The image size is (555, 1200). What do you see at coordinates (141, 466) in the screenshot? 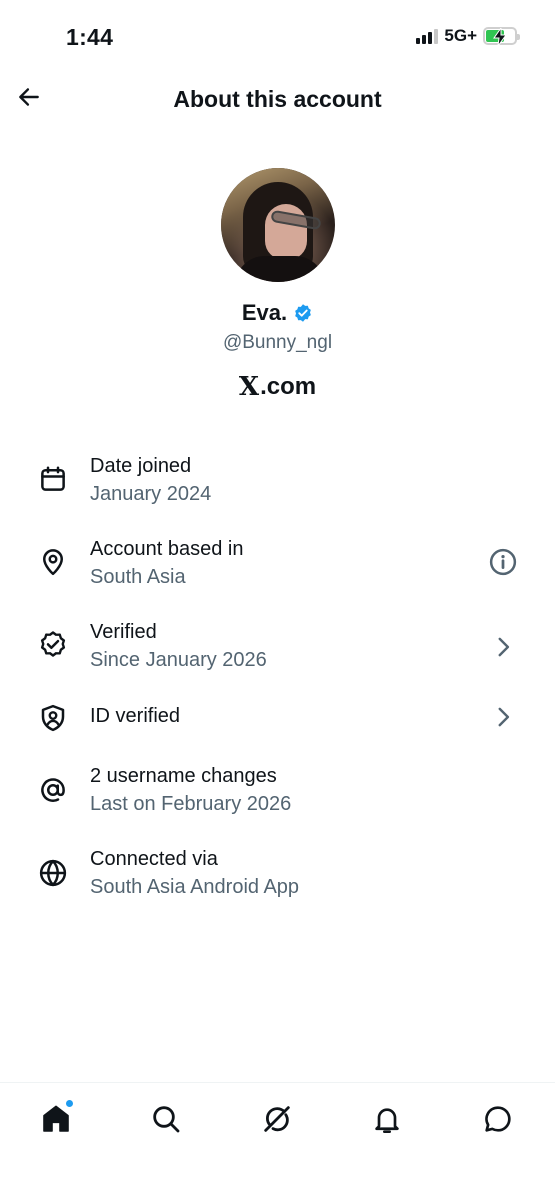
I see `info-title: Date joined` at bounding box center [141, 466].